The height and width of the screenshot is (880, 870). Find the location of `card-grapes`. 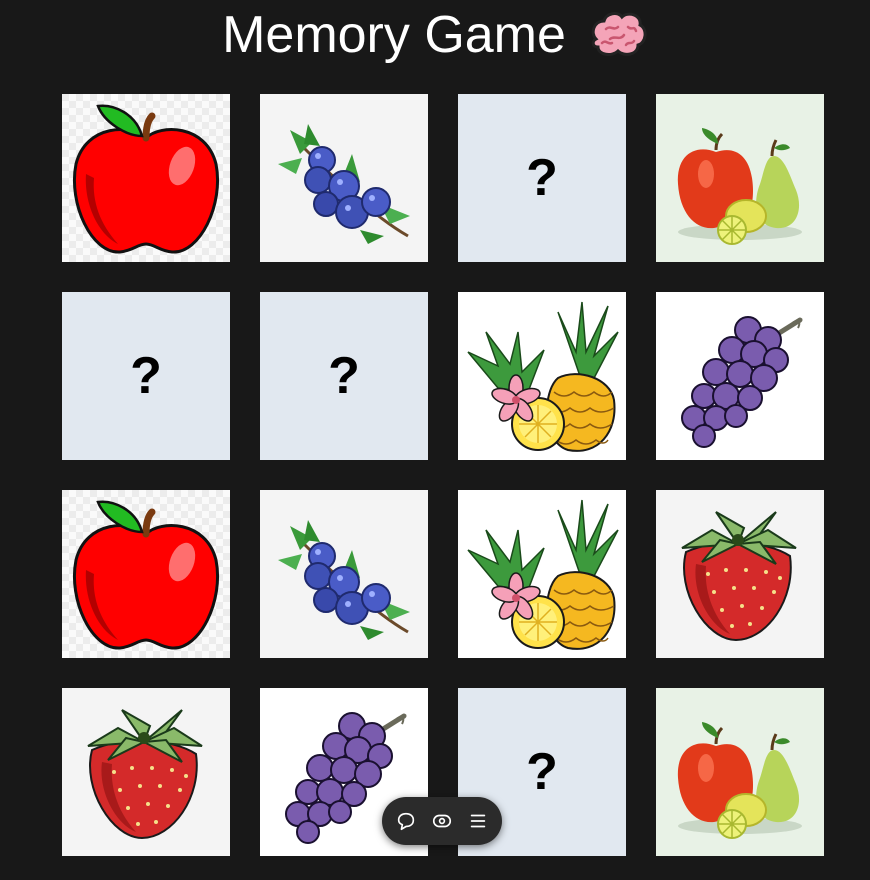

card-grapes is located at coordinates (740, 376).